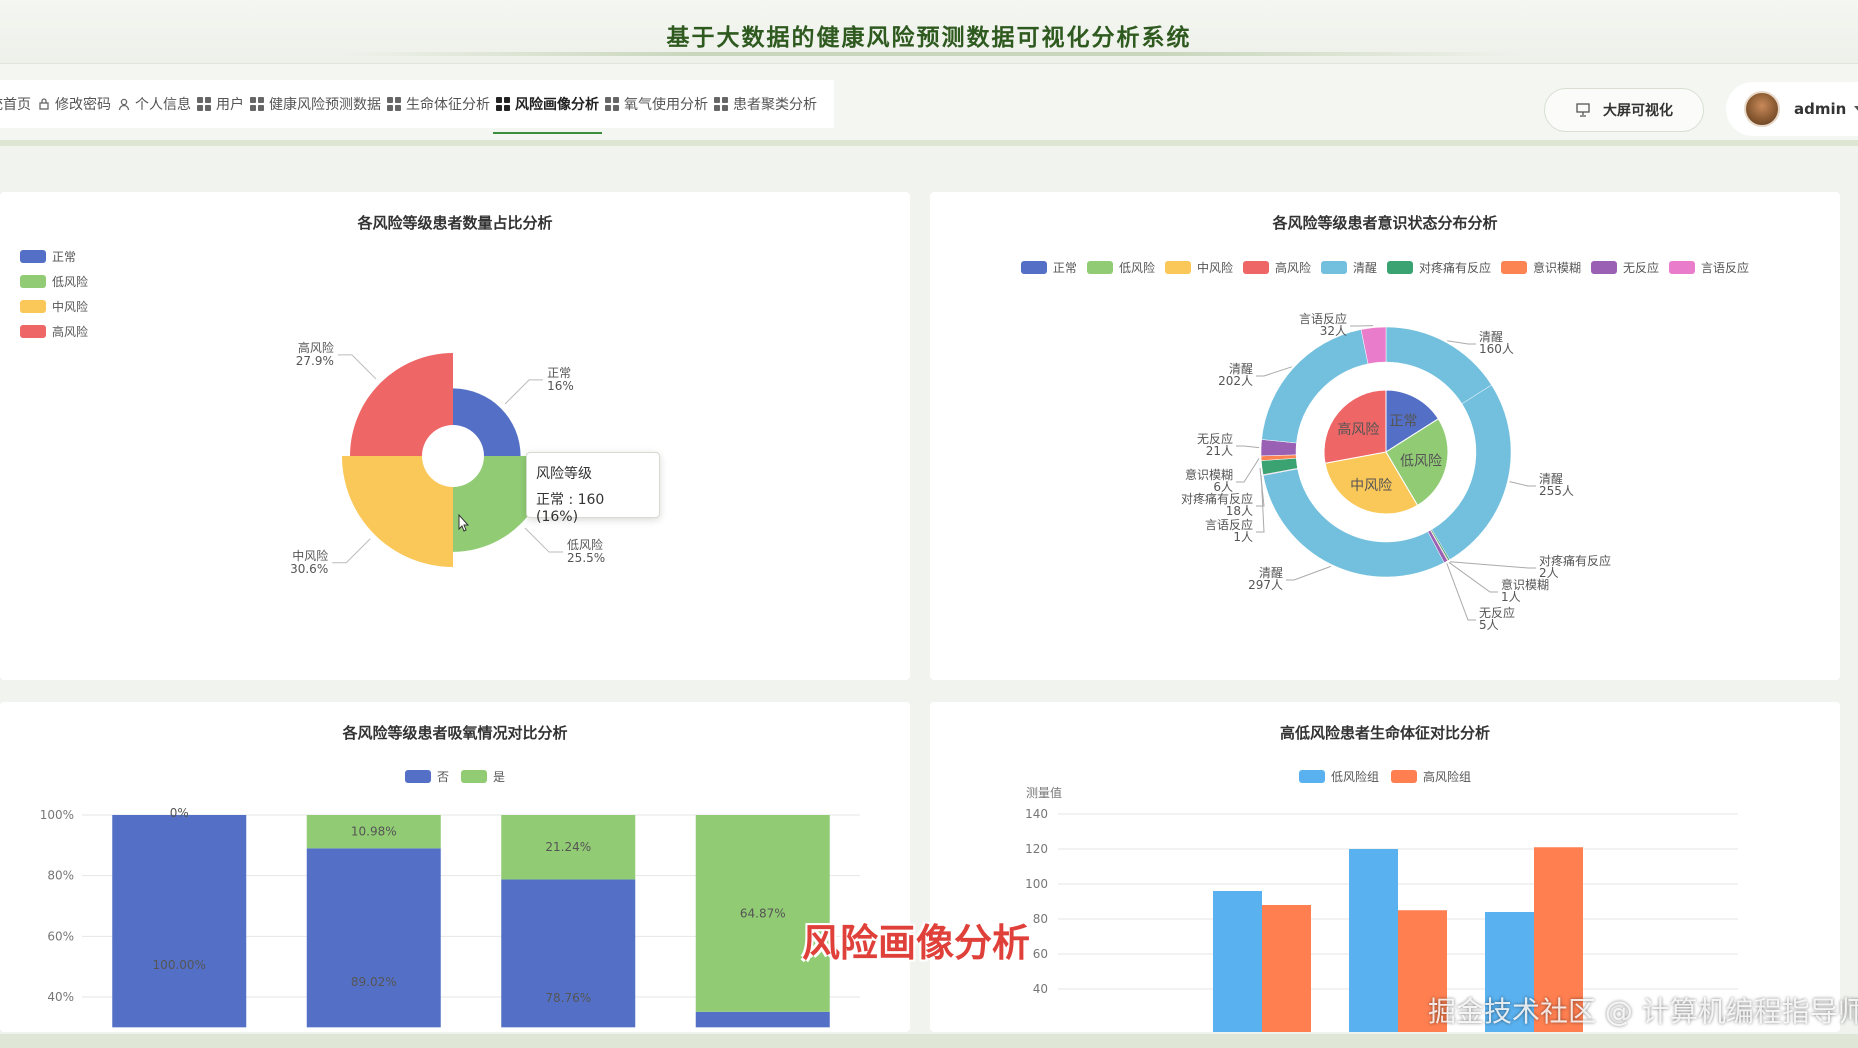  What do you see at coordinates (586, 558) in the screenshot?
I see `slice-percent-label: 25.5%` at bounding box center [586, 558].